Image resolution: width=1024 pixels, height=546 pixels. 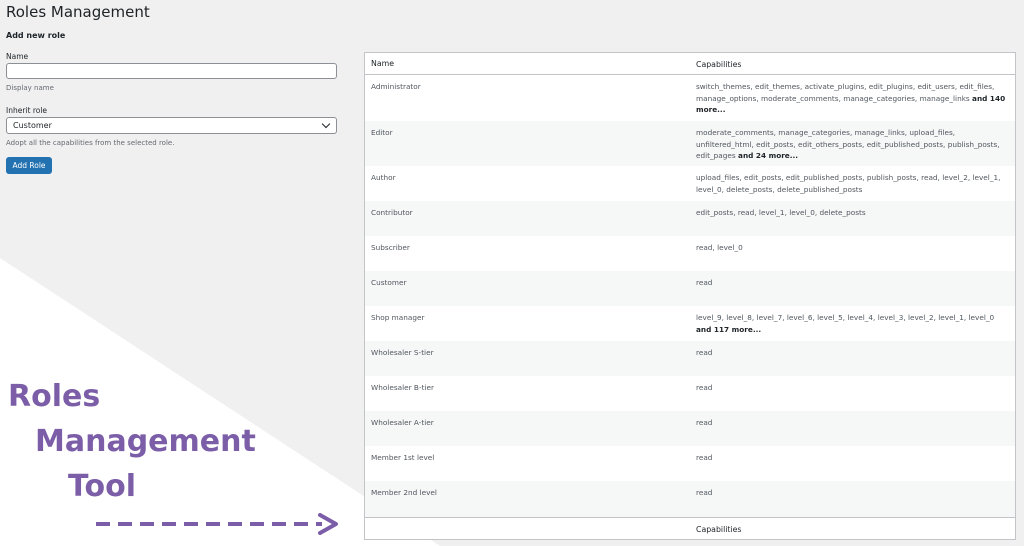 I want to click on promo-title-line-1: Roles, so click(x=54, y=396).